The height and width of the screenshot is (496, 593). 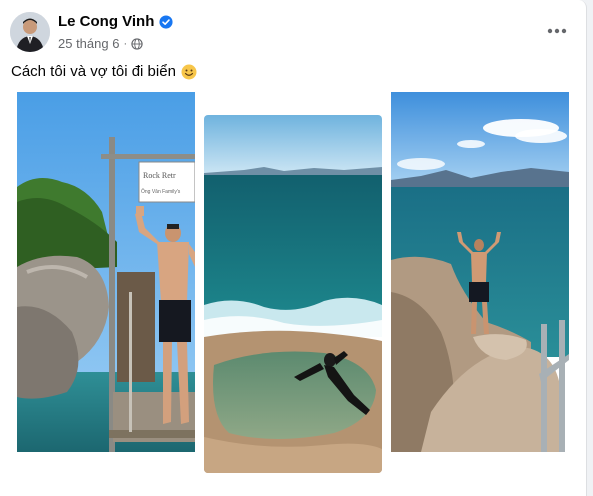 I want to click on more-options-button, so click(x=557, y=31).